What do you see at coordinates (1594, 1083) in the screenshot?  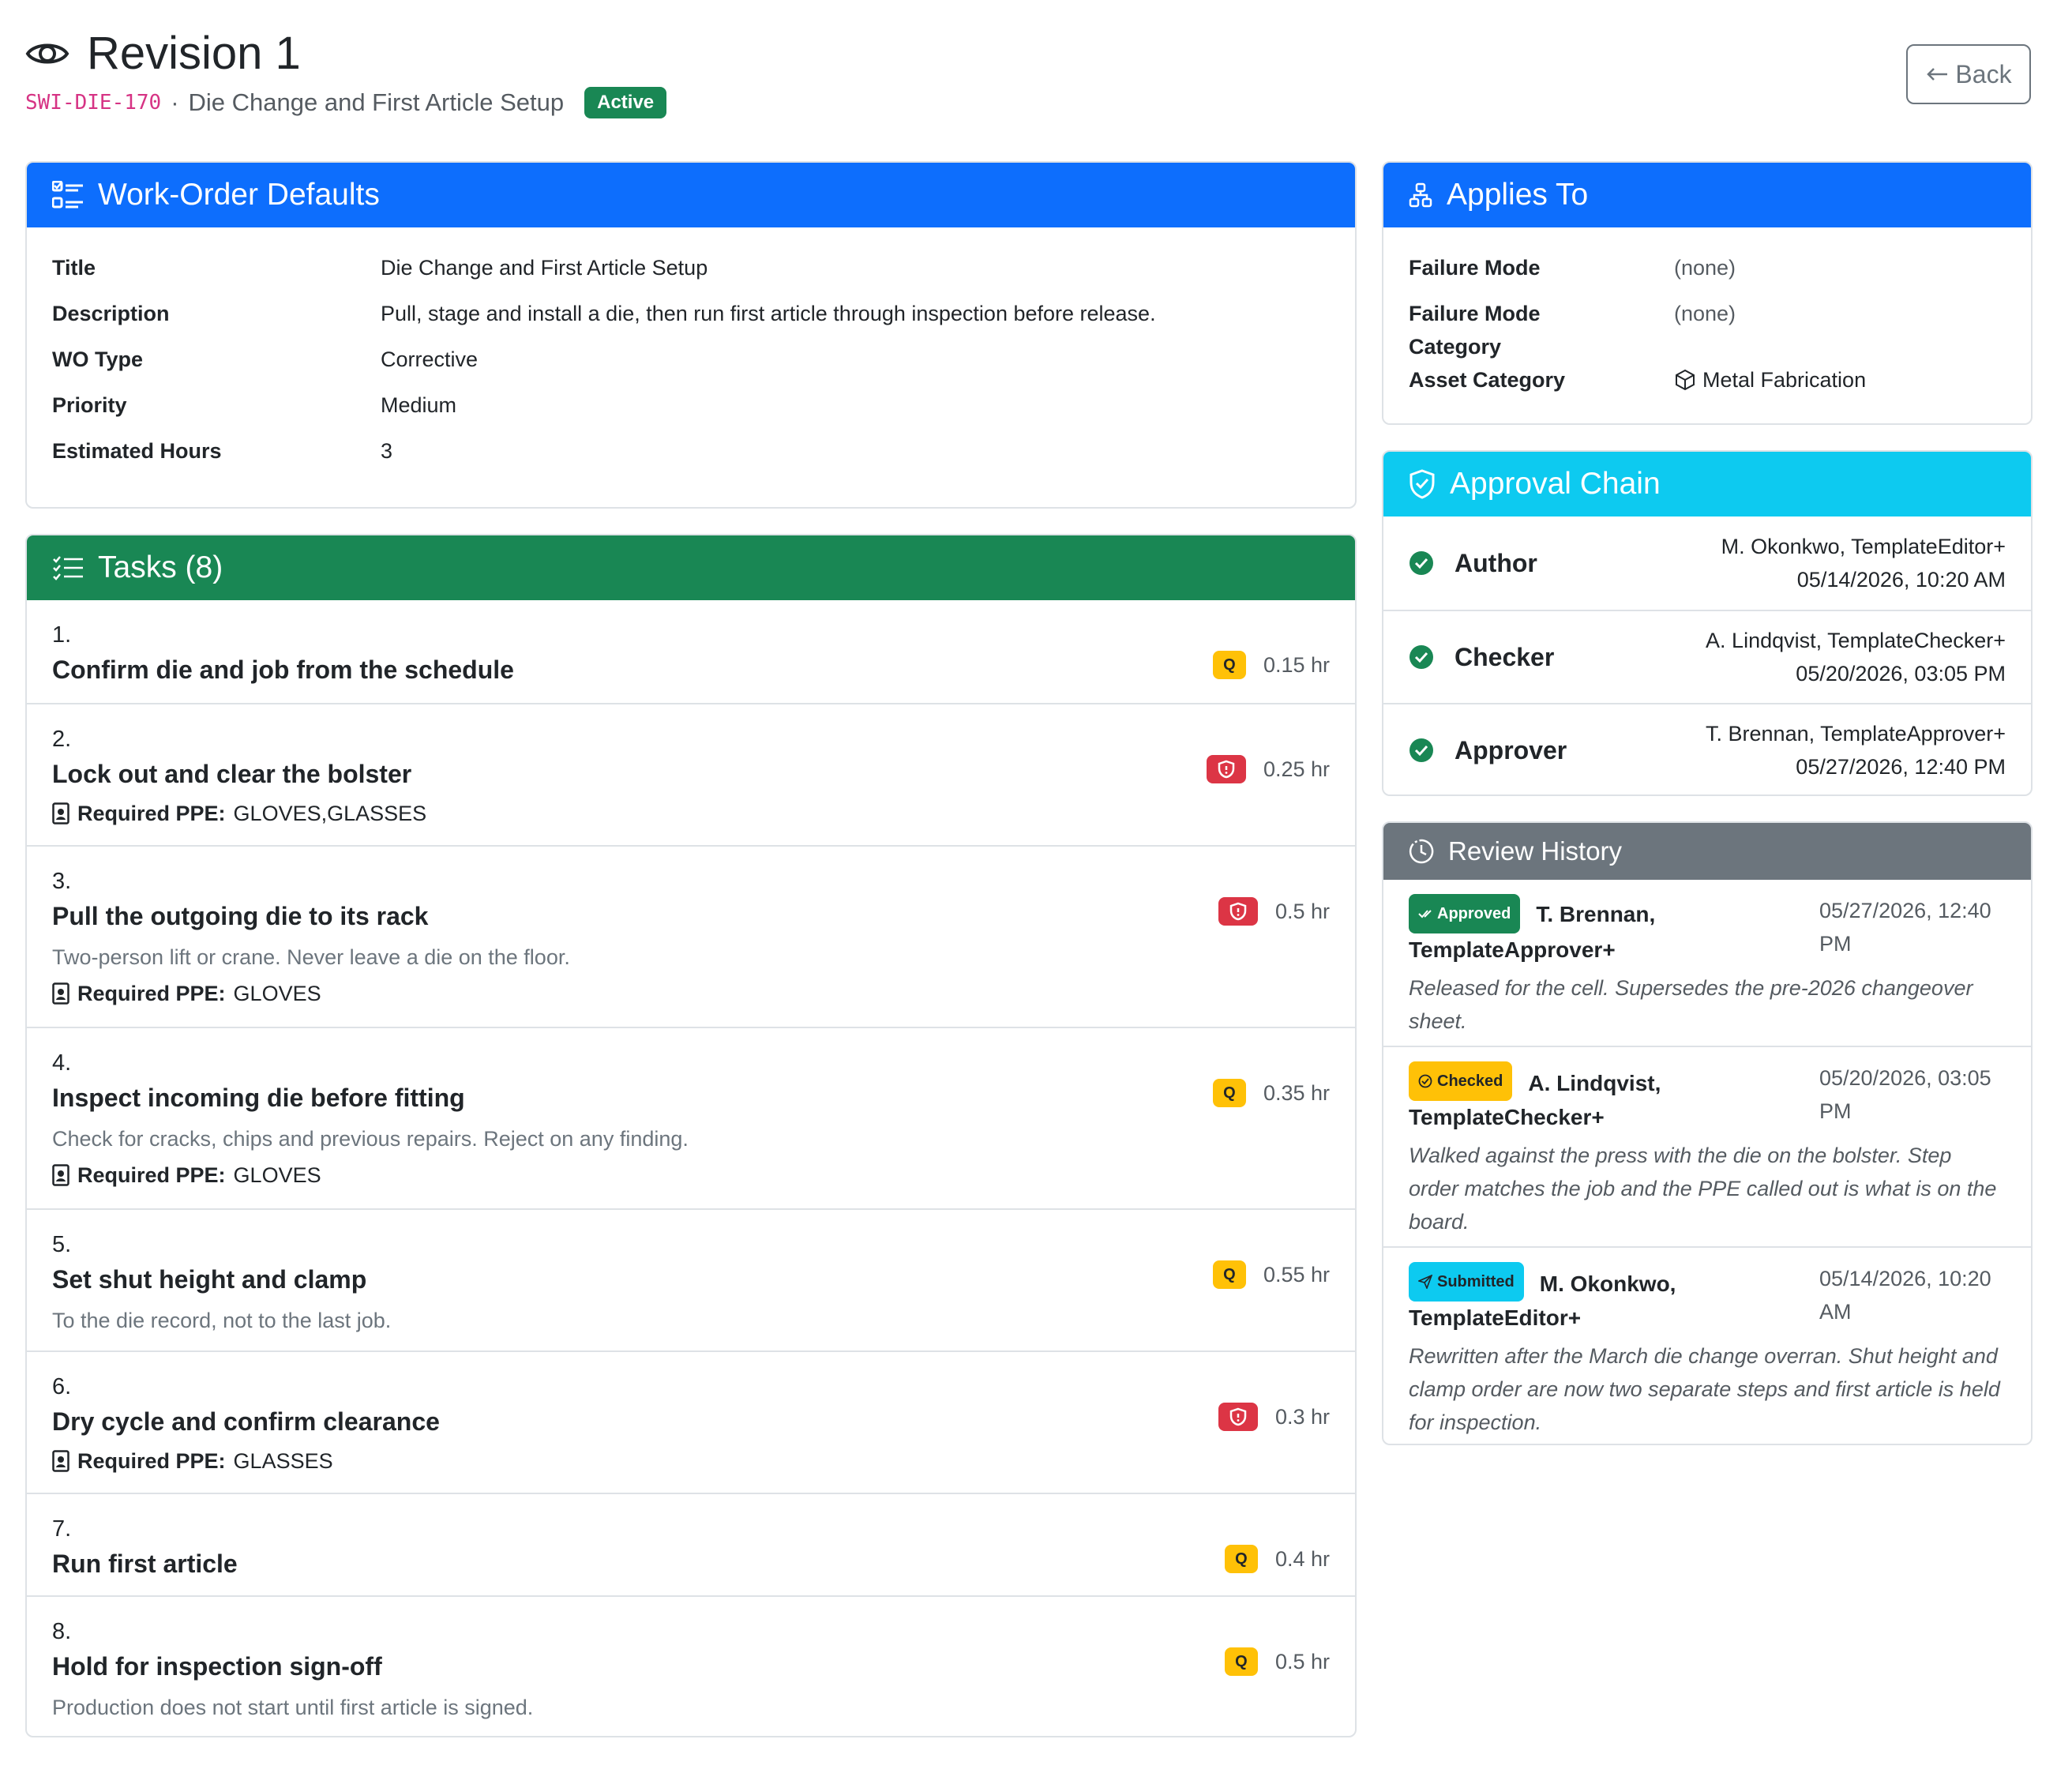 I see `review-author-name: A. Lindqvist,` at bounding box center [1594, 1083].